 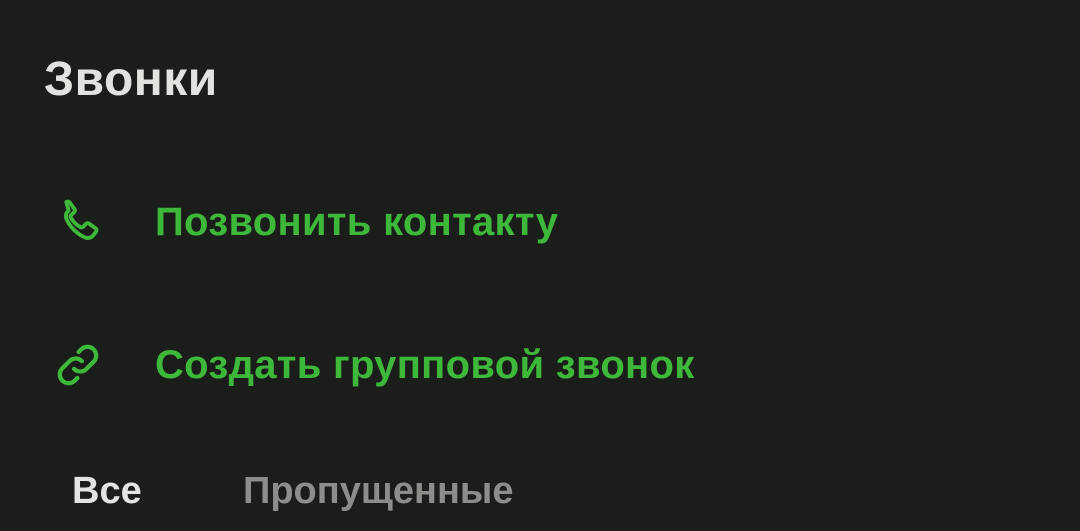 What do you see at coordinates (357, 222) in the screenshot?
I see `call-contact-label: Позвонить контакту` at bounding box center [357, 222].